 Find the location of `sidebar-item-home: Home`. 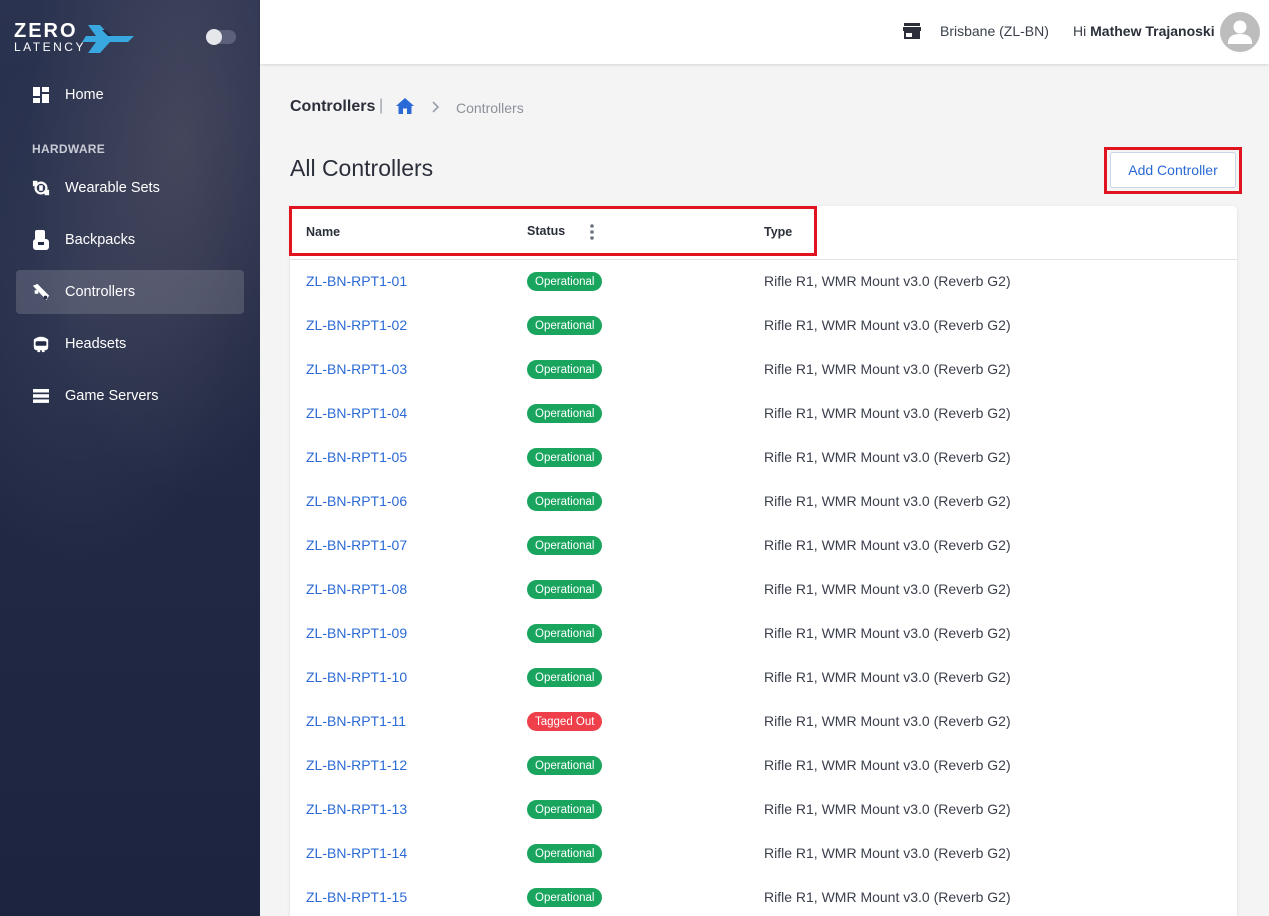

sidebar-item-home: Home is located at coordinates (130, 95).